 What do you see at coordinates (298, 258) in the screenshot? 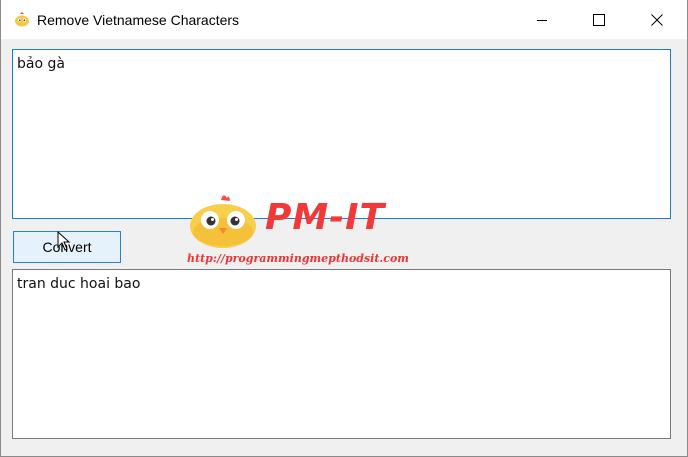
I see `watermark-url: http://programmingmepthodsit.com` at bounding box center [298, 258].